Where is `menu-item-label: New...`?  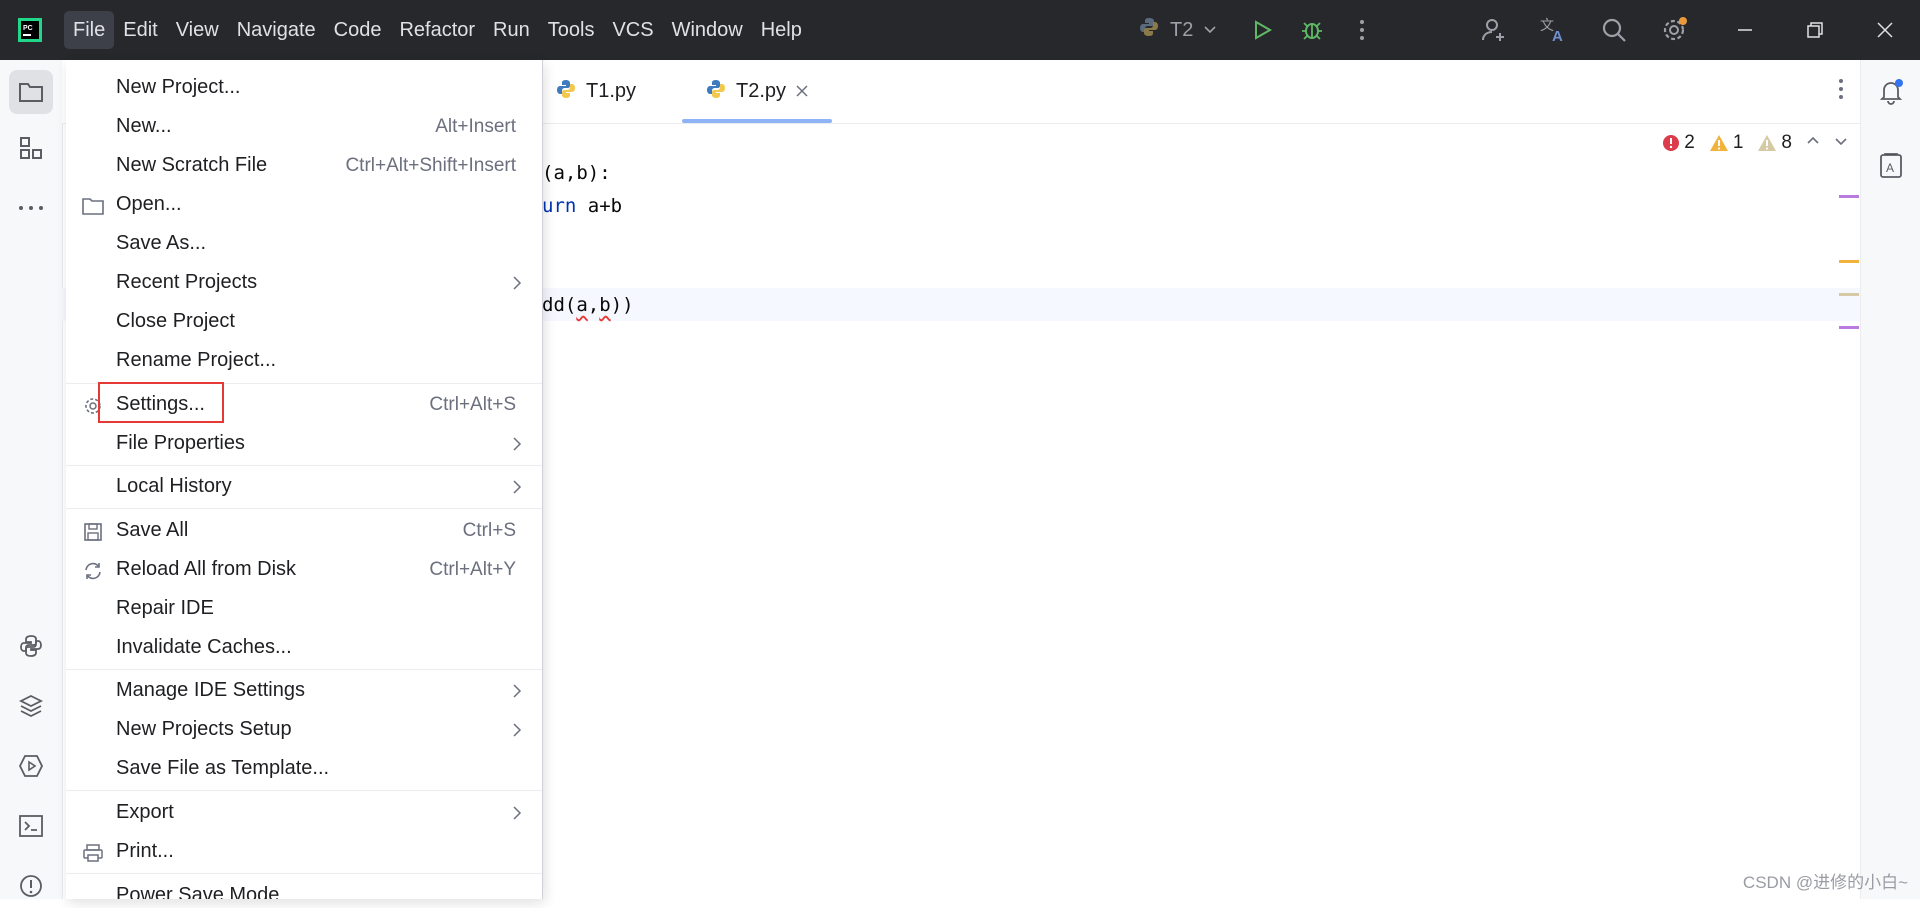 menu-item-label: New... is located at coordinates (144, 126).